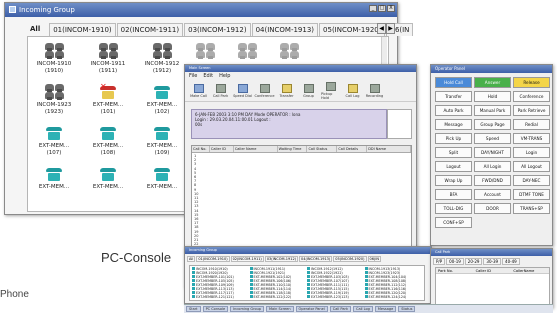 This screenshot has width=557, height=318. I want to click on function-button: TOLL-DIG, so click(453, 208).